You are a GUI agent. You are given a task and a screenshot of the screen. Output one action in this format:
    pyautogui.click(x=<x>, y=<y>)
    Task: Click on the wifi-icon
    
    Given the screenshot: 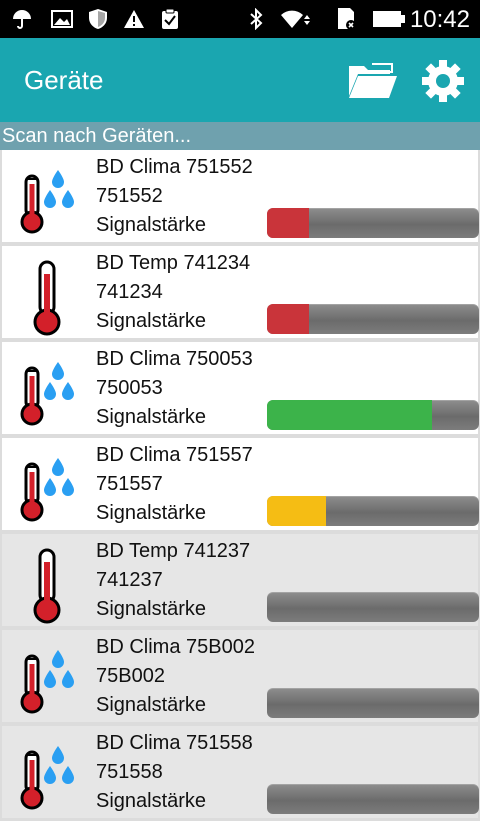 What is the action you would take?
    pyautogui.click(x=295, y=19)
    